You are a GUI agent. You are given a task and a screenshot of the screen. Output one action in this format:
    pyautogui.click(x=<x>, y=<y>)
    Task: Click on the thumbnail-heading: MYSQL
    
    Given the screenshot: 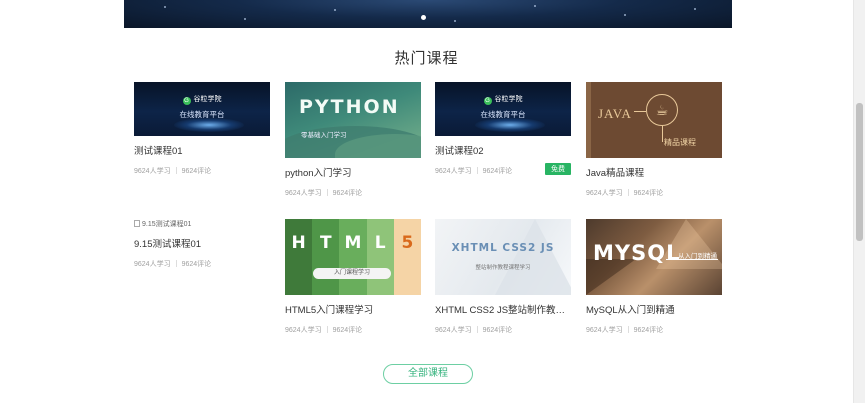 What is the action you would take?
    pyautogui.click(x=637, y=253)
    